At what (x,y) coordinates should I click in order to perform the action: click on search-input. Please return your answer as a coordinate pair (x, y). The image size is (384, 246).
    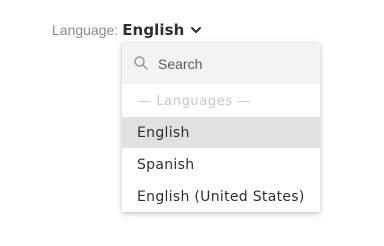
    Looking at the image, I should click on (233, 64).